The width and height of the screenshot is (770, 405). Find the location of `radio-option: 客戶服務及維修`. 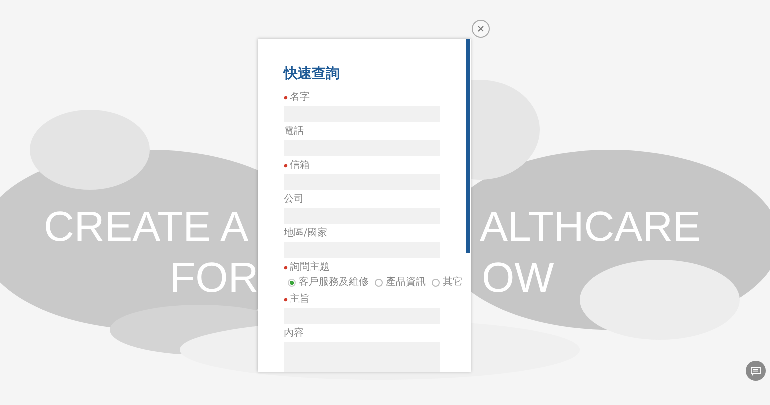

radio-option: 客戶服務及維修 is located at coordinates (328, 283).